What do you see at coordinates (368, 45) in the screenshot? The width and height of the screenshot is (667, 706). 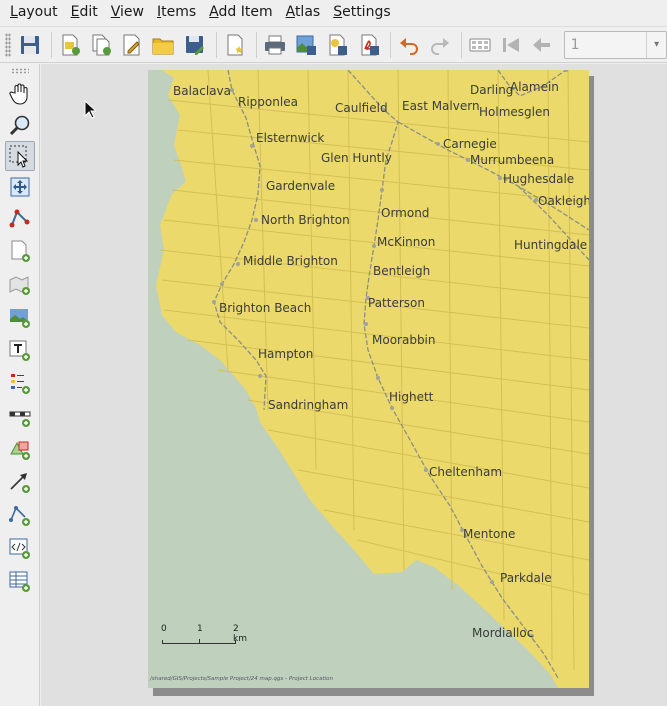 I see `export-pdf-icon` at bounding box center [368, 45].